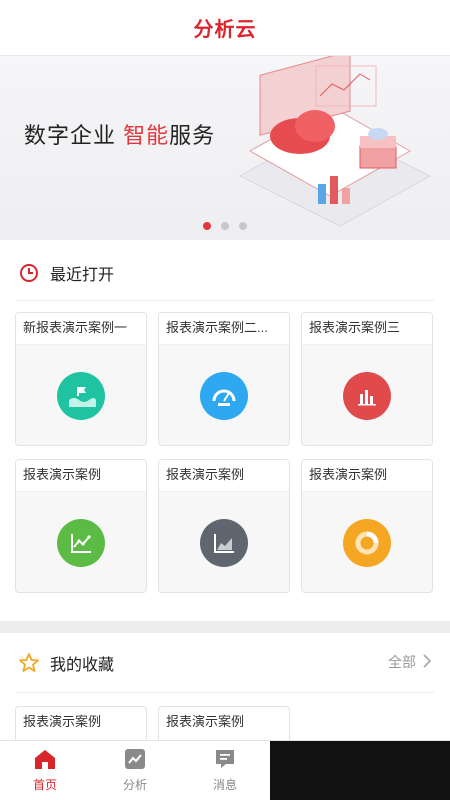  What do you see at coordinates (402, 662) in the screenshot?
I see `view-all-label: 全部` at bounding box center [402, 662].